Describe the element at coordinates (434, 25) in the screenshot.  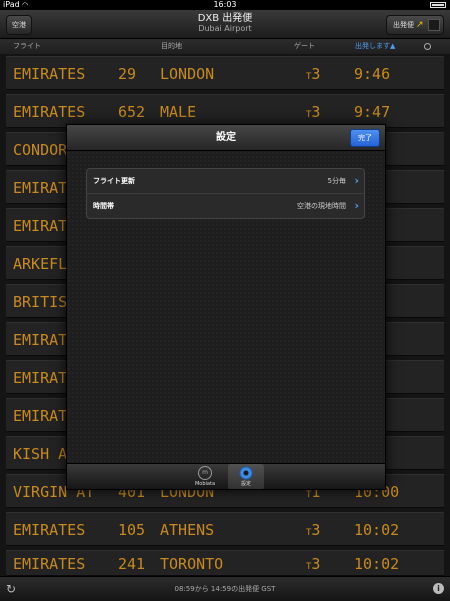
I see `arrivals-toggle-icon` at that location.